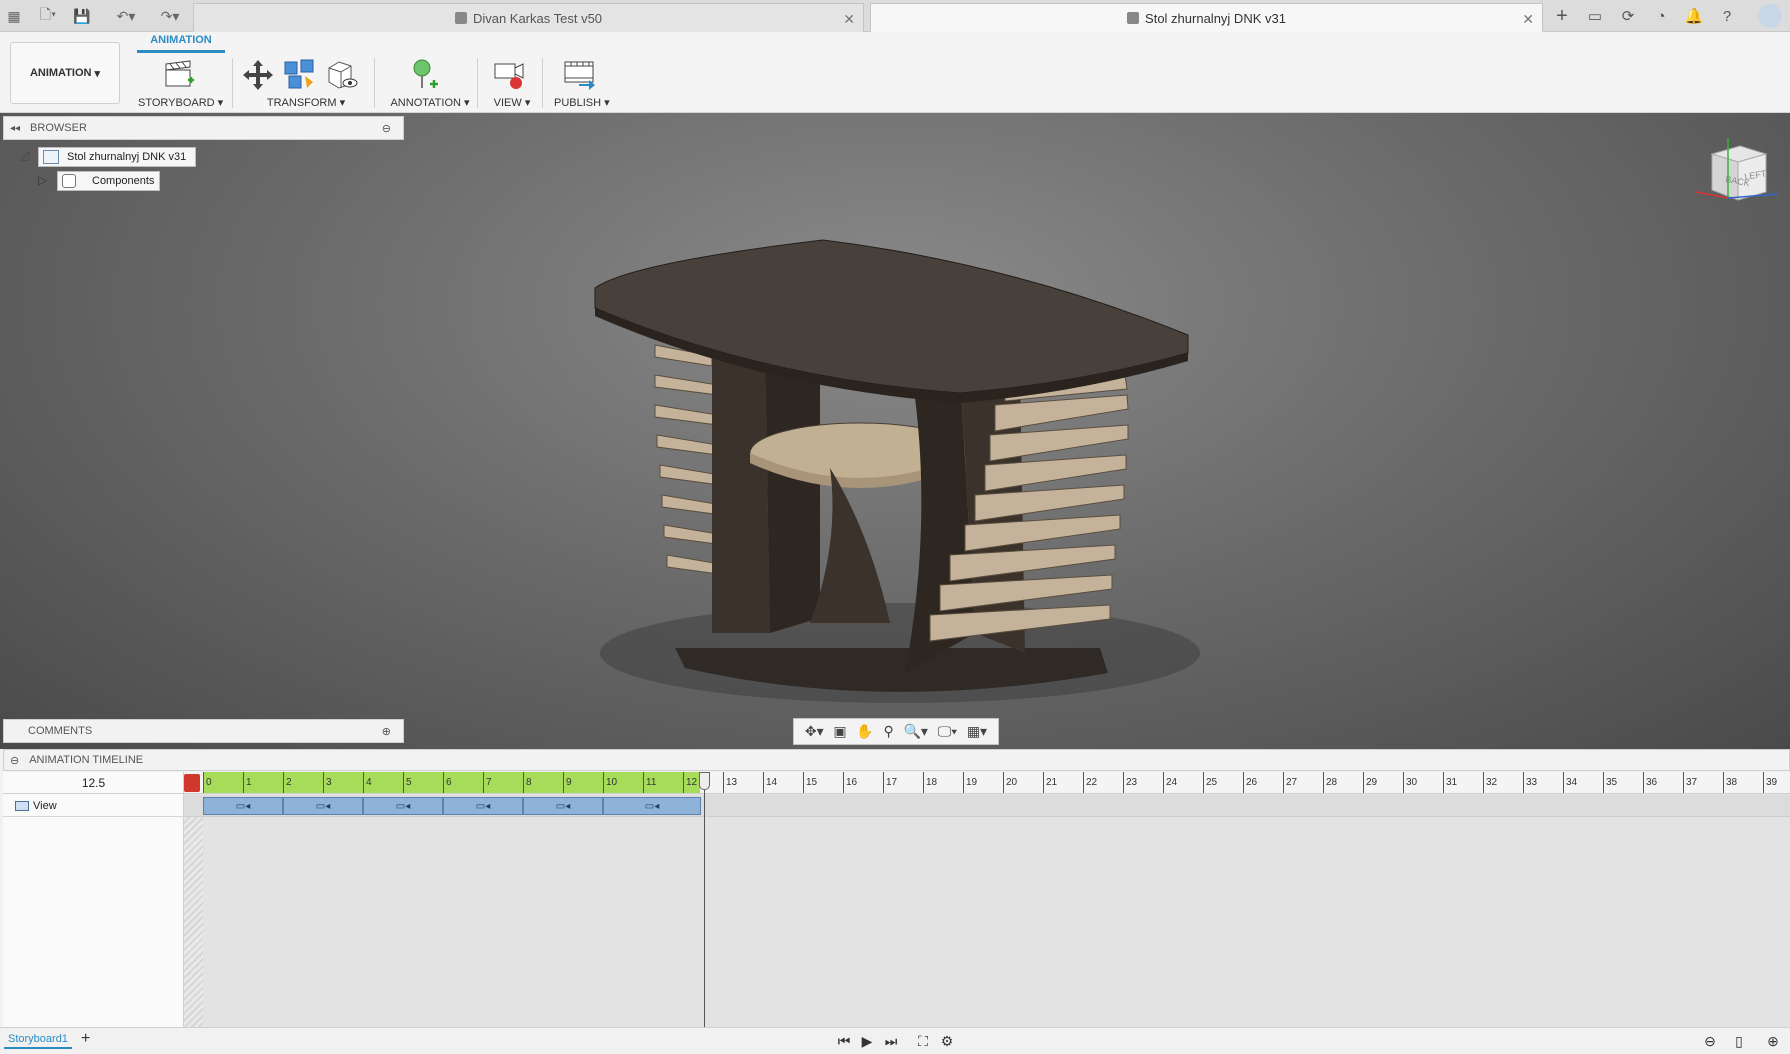  What do you see at coordinates (180, 102) in the screenshot?
I see `storyboard-menu: STORYBOARD ▾` at bounding box center [180, 102].